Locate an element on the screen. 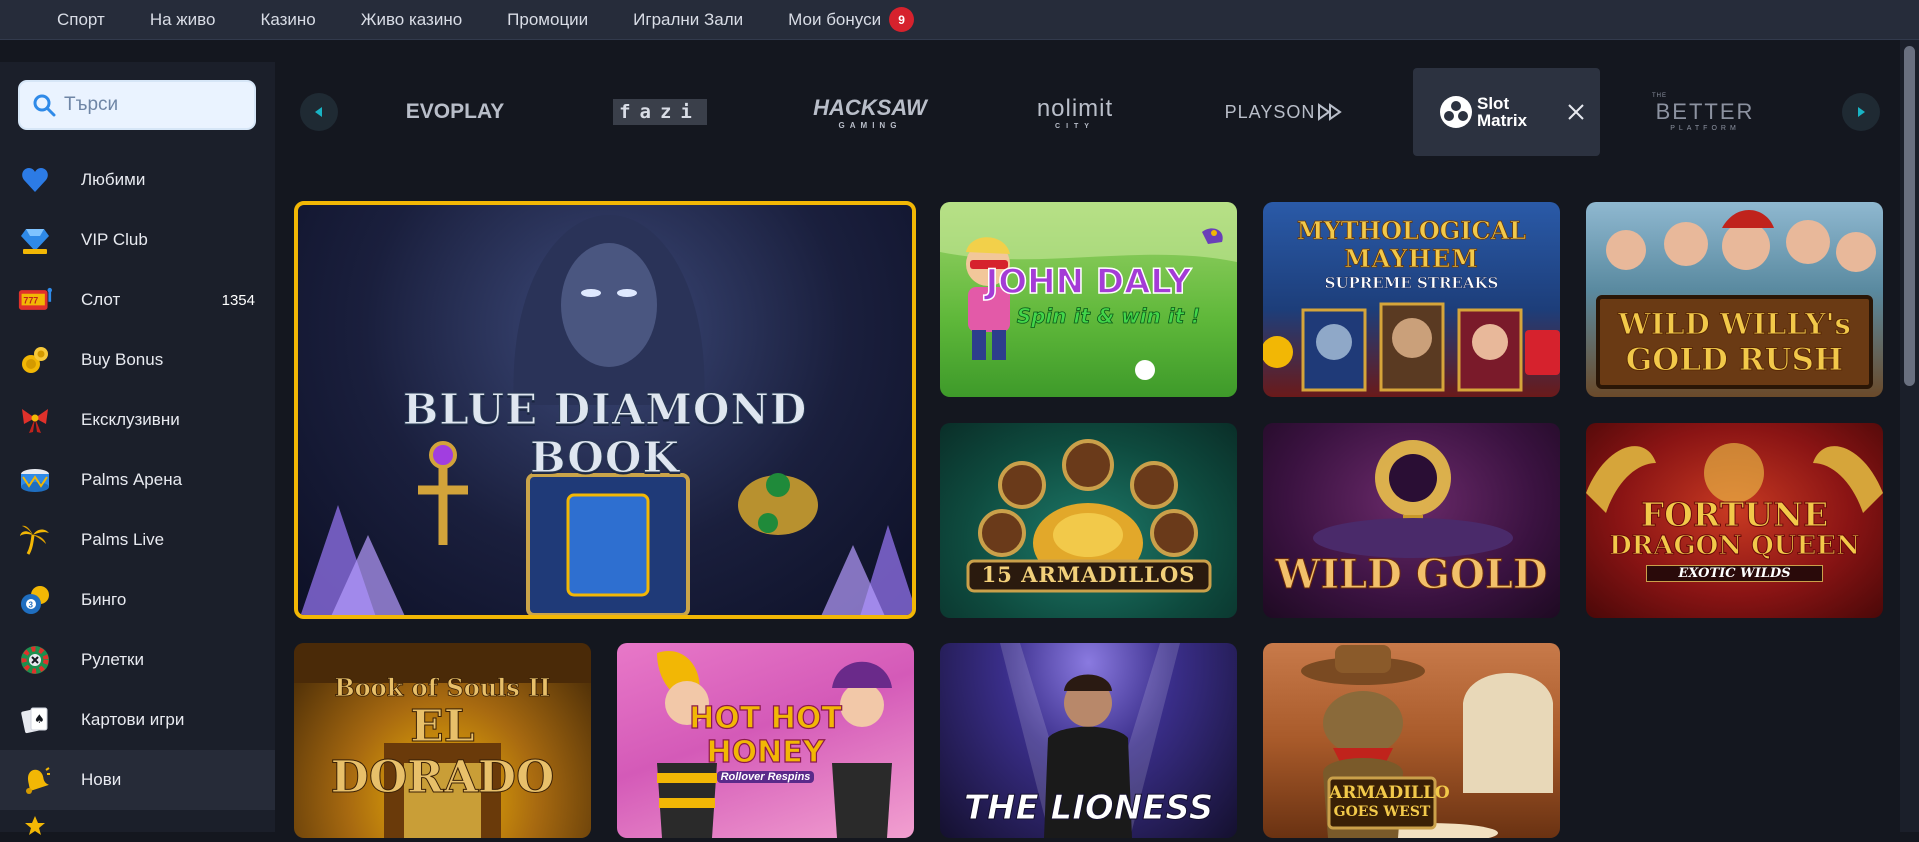  game-tile-mythological-mayhem: MYTHOLOGICAL MAYHEM SUPREME STREAKS is located at coordinates (1411, 299).